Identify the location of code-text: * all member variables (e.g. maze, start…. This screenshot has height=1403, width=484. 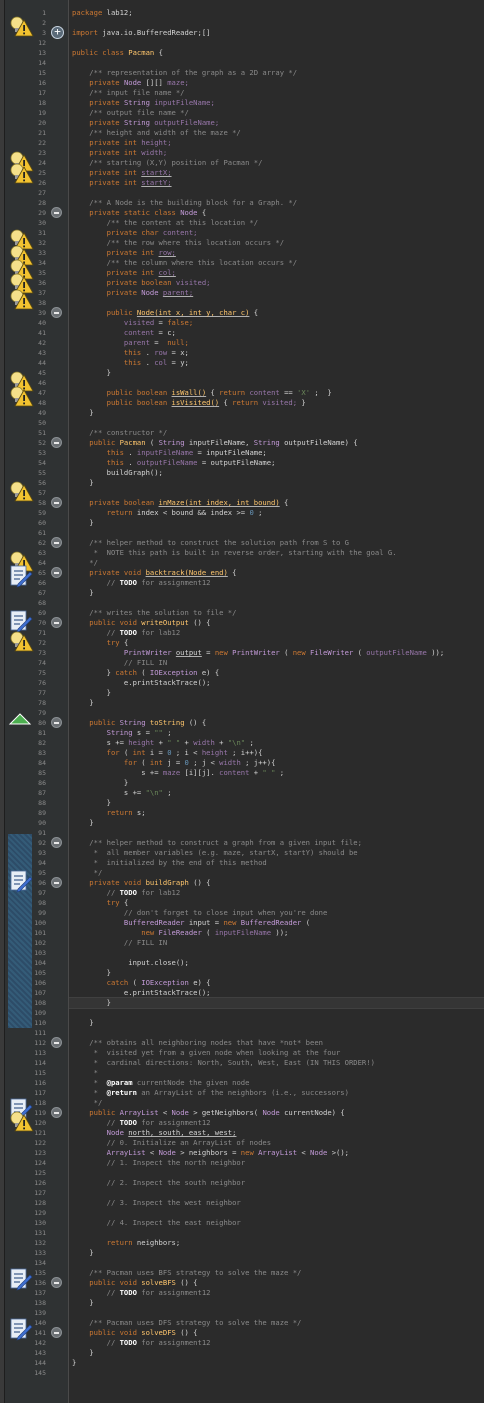
(215, 853).